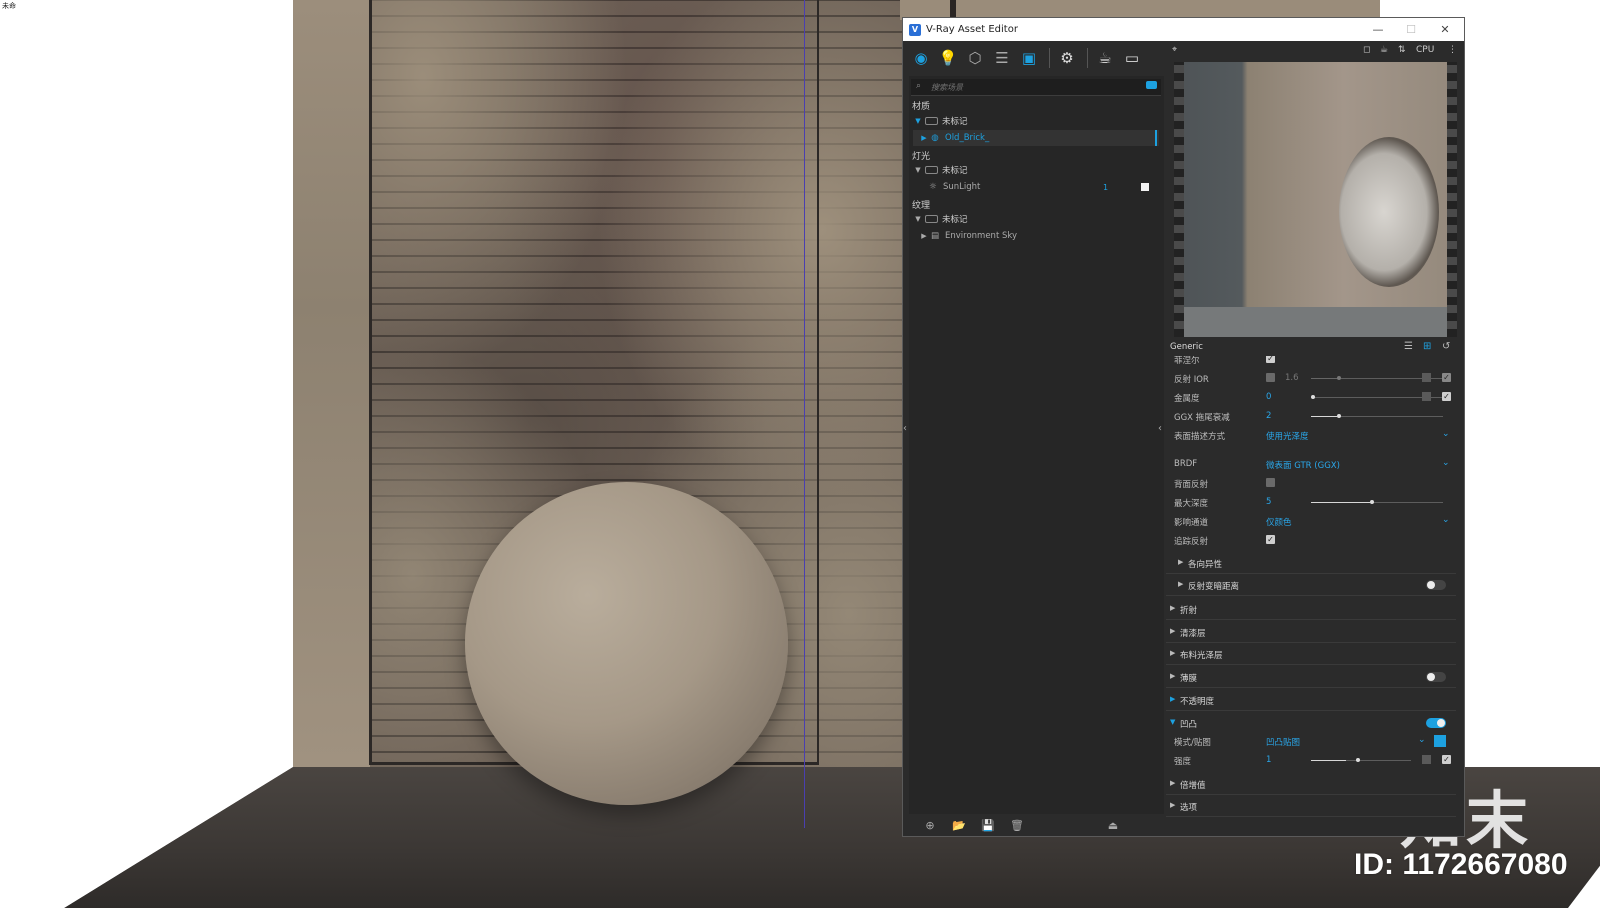 This screenshot has width=1600, height=908. What do you see at coordinates (1156, 138) in the screenshot?
I see `selection-indicator` at bounding box center [1156, 138].